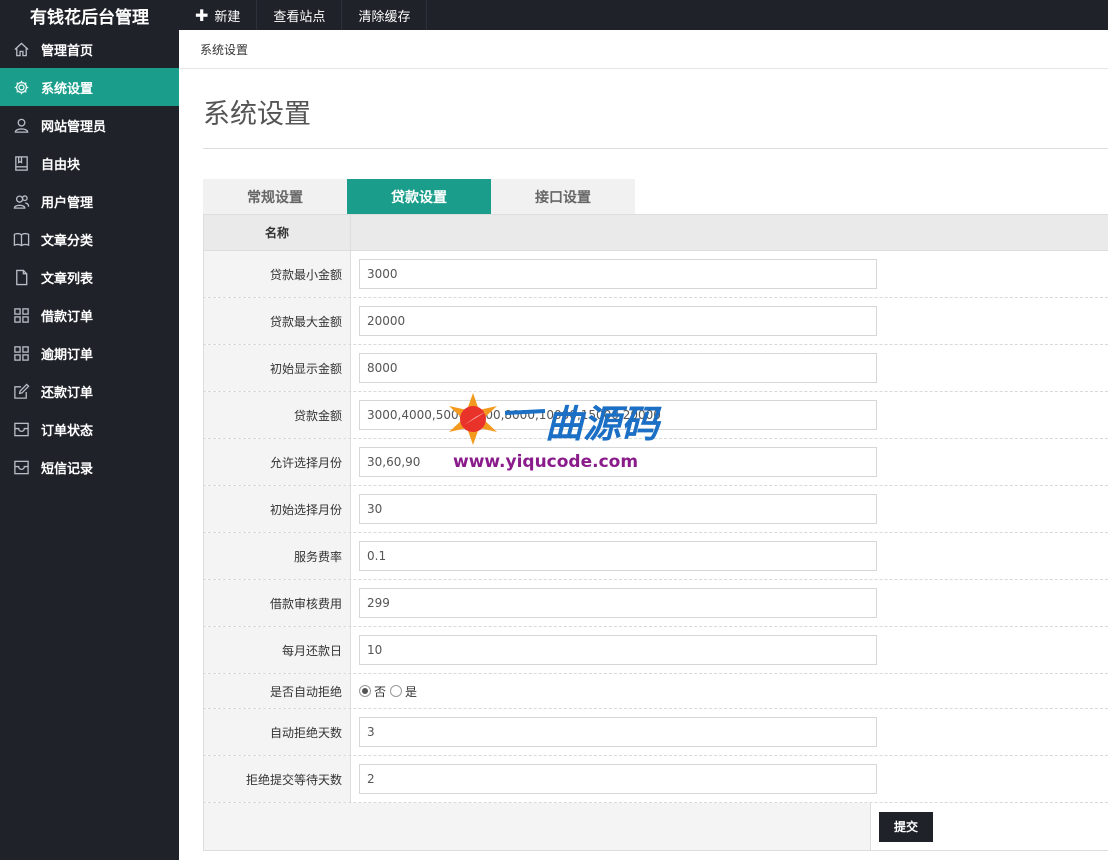 The width and height of the screenshot is (1108, 860). Describe the element at coordinates (21, 163) in the screenshot. I see `book-icon` at that location.